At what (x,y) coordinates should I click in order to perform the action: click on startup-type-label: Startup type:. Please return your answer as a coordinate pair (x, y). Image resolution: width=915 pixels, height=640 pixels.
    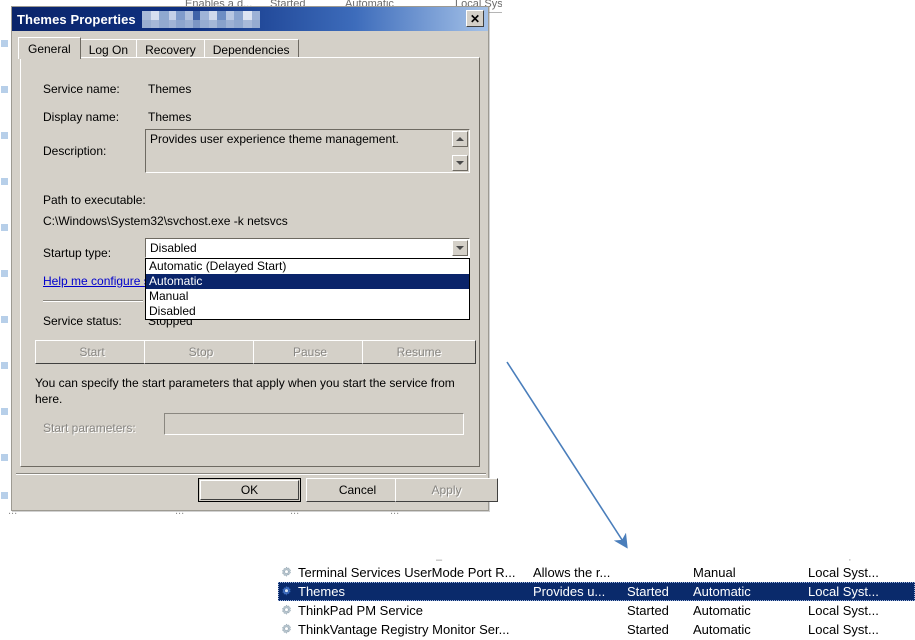
    Looking at the image, I should click on (77, 253).